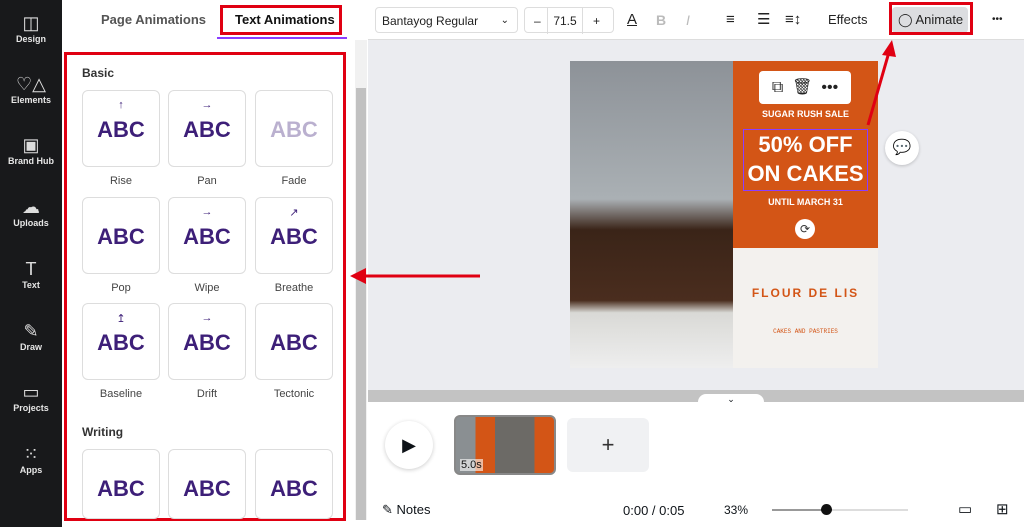 The height and width of the screenshot is (527, 1024). What do you see at coordinates (654, 510) in the screenshot?
I see `playback-time: 0:00 / 0:05` at bounding box center [654, 510].